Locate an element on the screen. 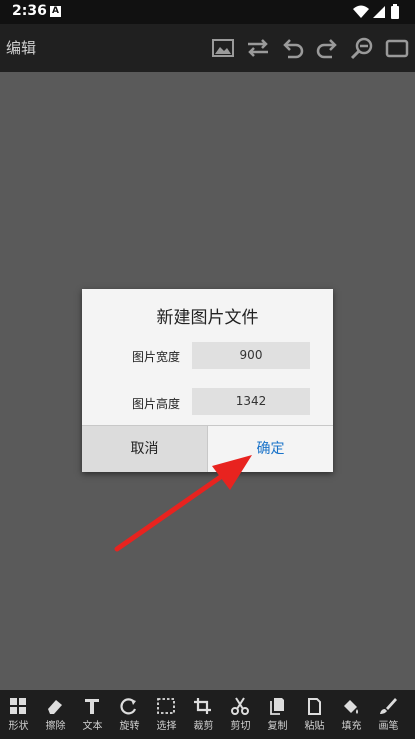 Image resolution: width=415 pixels, height=739 pixels. tool-rotate: 旋转 is located at coordinates (129, 714).